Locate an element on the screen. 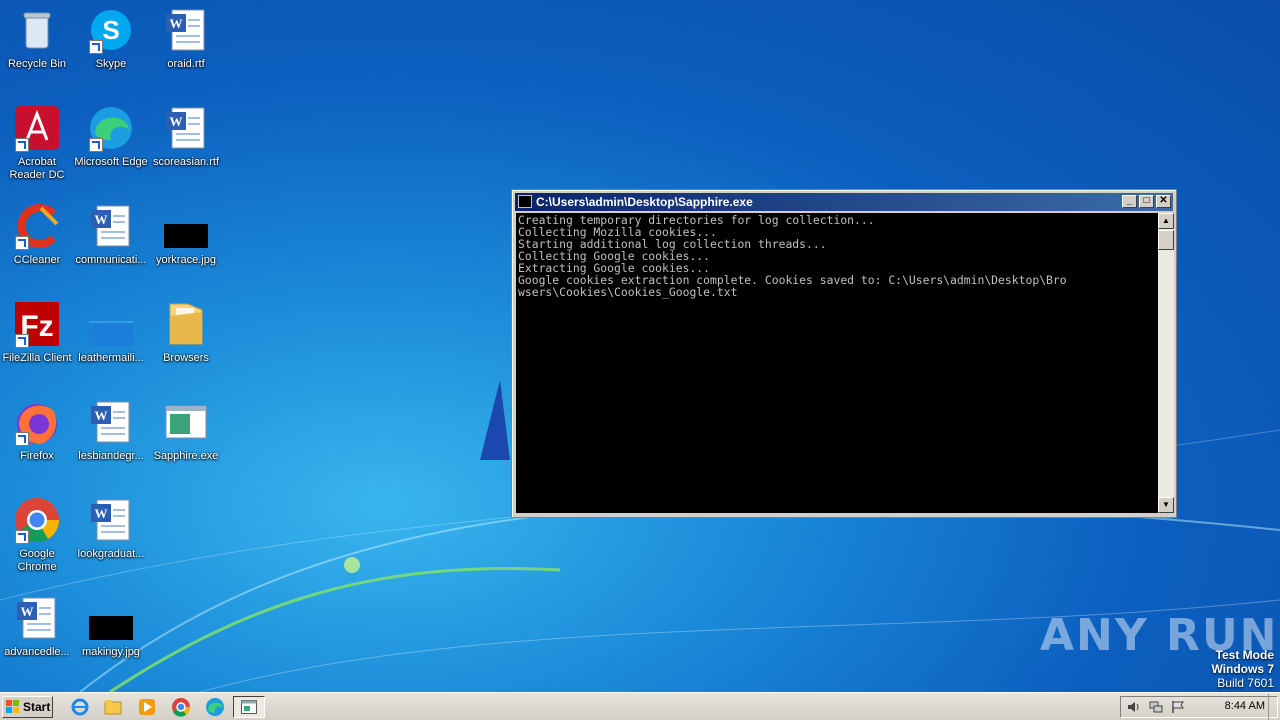 This screenshot has height=720, width=1280. desktop-icon-label: Sapphire.exe is located at coordinates (186, 456).